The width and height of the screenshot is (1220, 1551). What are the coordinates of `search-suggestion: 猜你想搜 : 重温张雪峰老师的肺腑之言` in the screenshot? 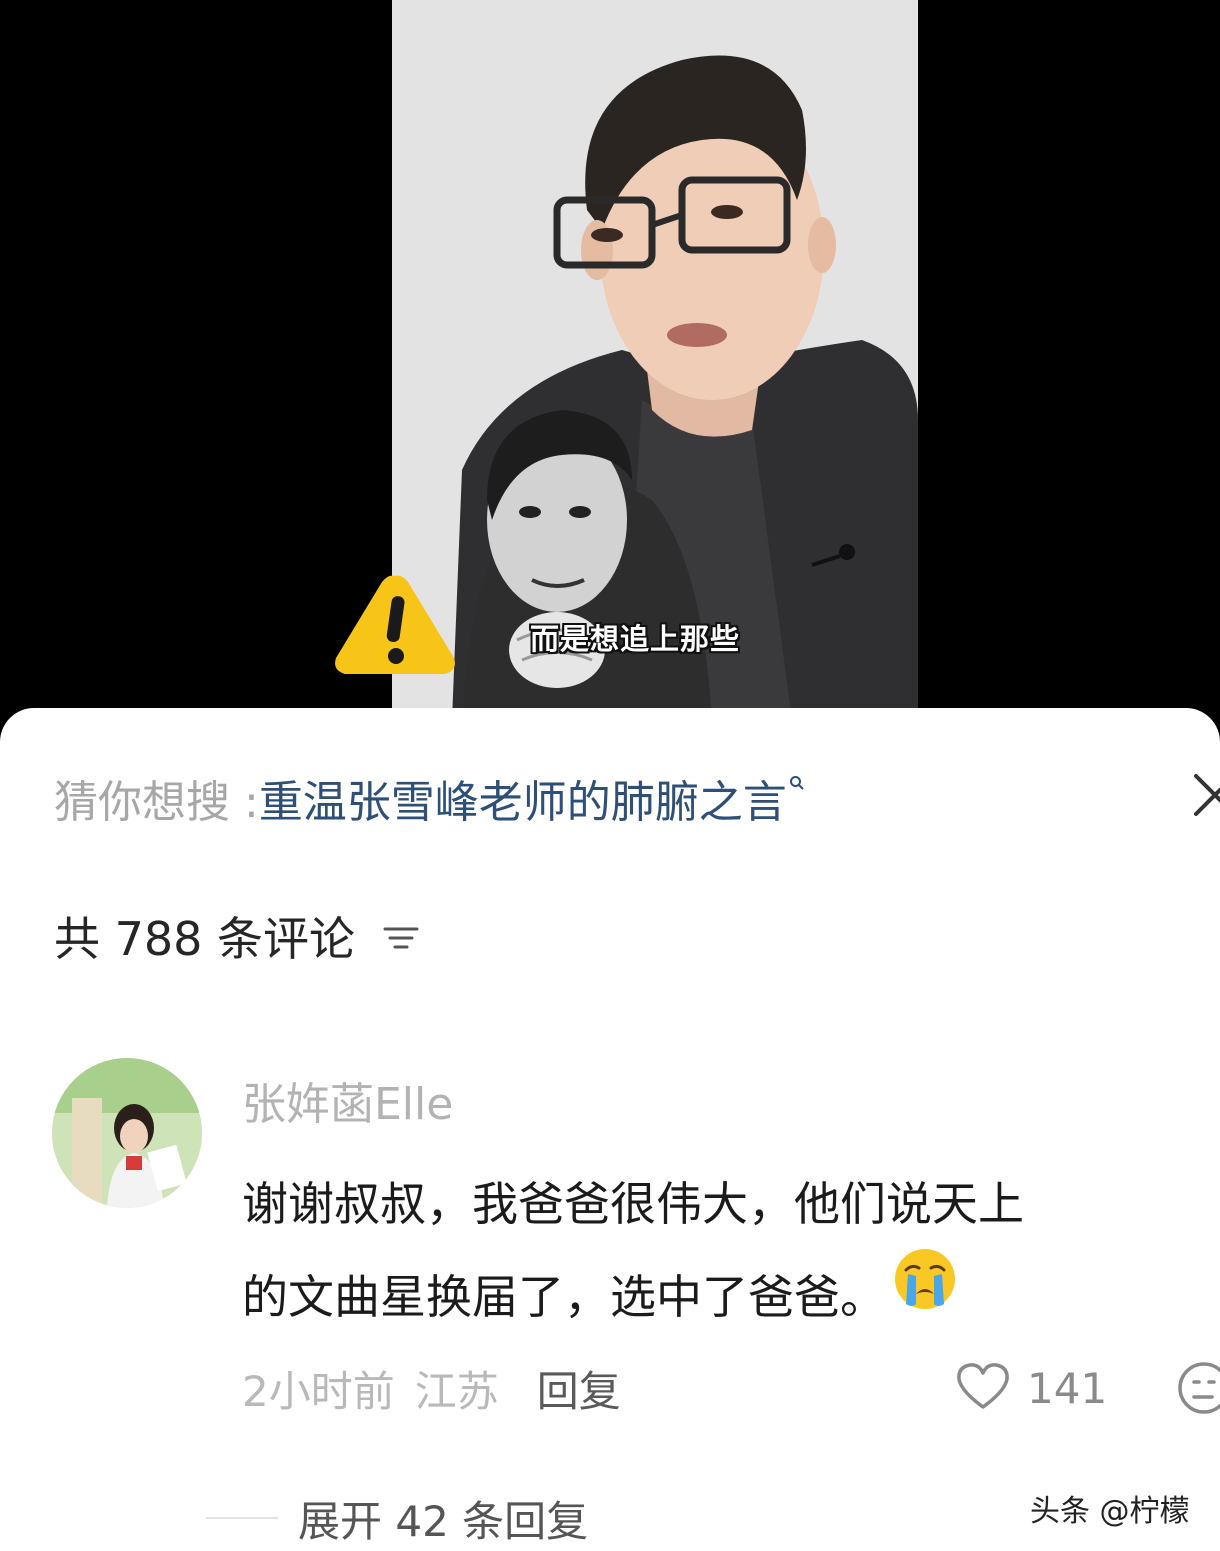 It's located at (429, 798).